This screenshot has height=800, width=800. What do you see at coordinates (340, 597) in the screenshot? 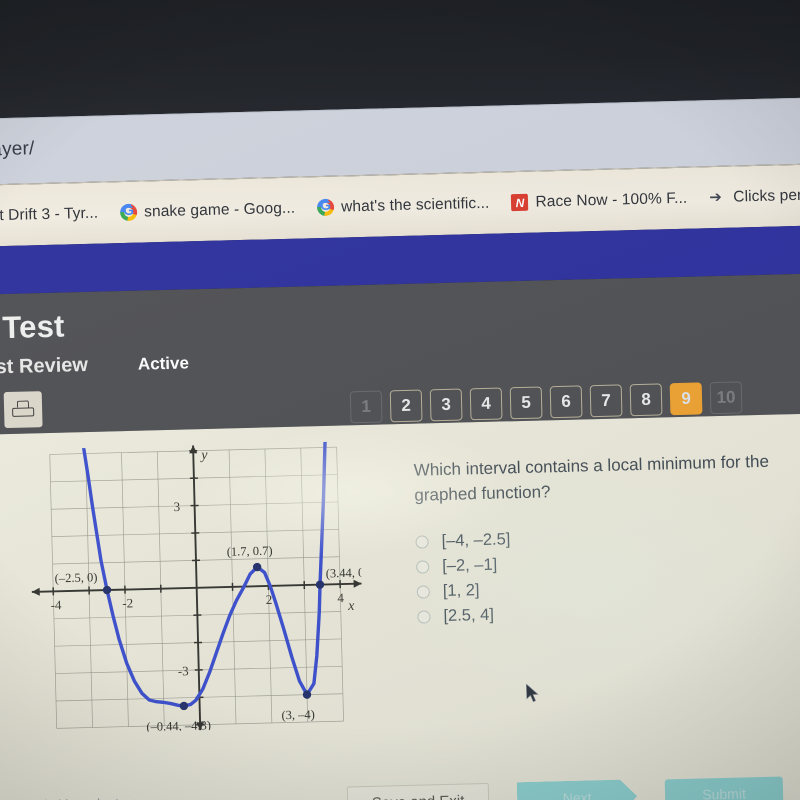
I see `svg-text: 4` at bounding box center [340, 597].